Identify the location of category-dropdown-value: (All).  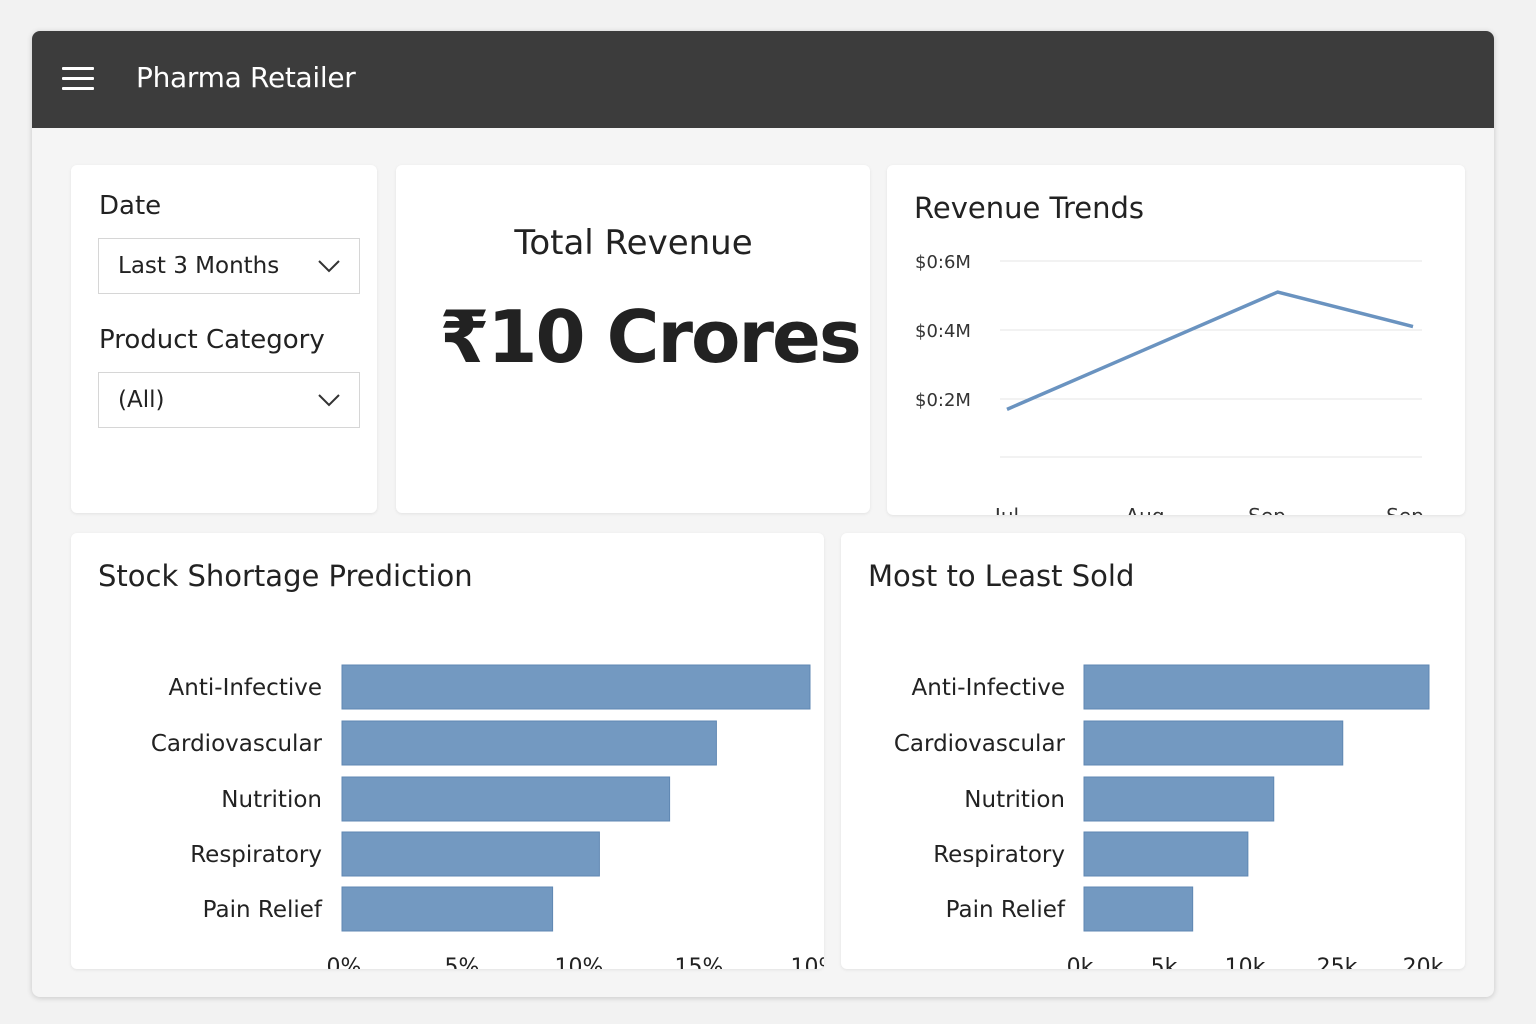
(141, 400).